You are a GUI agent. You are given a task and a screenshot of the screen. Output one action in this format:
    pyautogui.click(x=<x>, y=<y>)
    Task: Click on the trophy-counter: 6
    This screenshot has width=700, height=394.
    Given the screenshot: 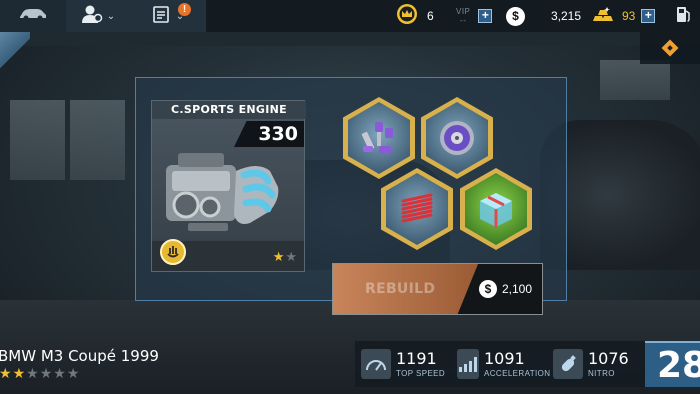 What is the action you would take?
    pyautogui.click(x=415, y=16)
    